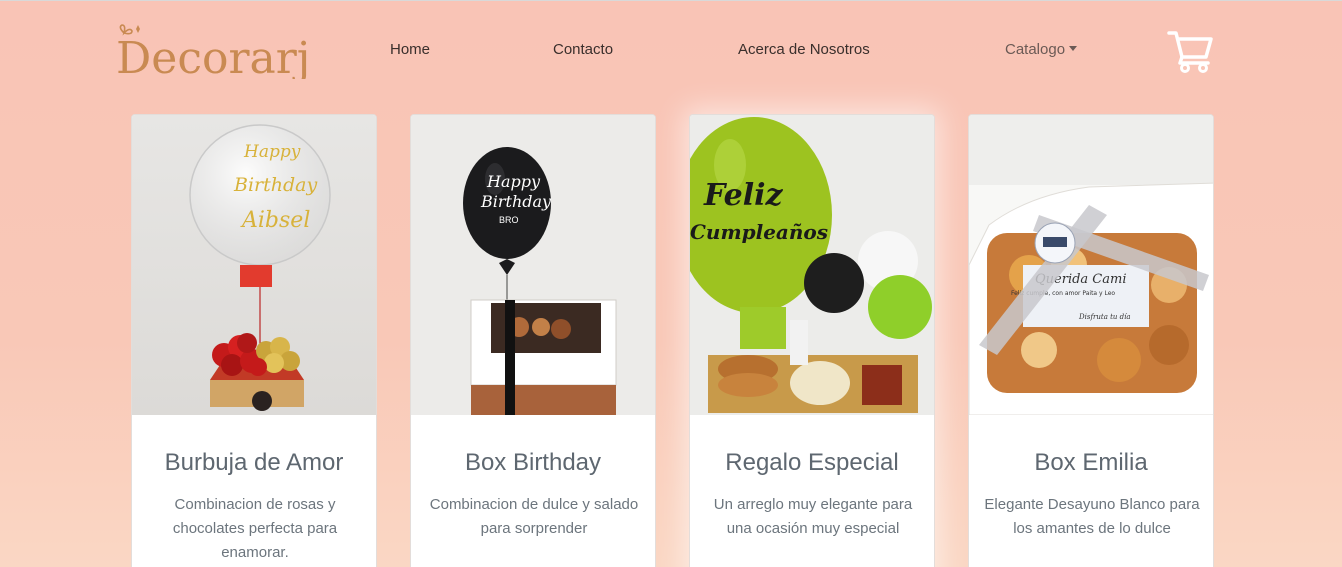 The width and height of the screenshot is (1342, 567). What do you see at coordinates (275, 220) in the screenshot?
I see `svg-text: Aibsel` at bounding box center [275, 220].